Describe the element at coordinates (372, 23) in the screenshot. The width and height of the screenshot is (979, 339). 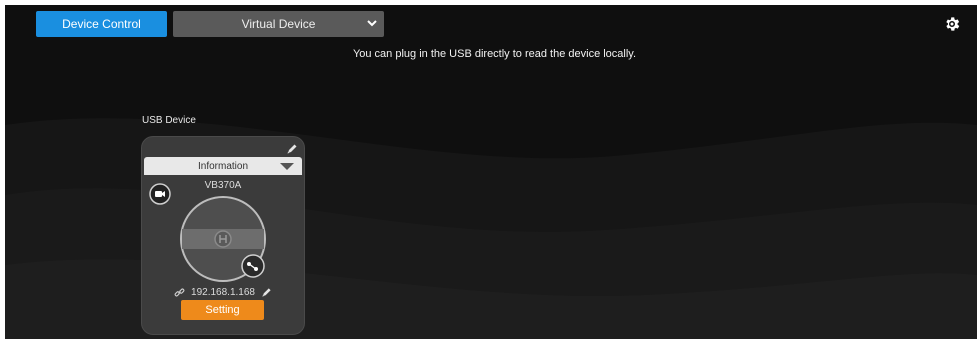
I see `chevron-down-icon` at that location.